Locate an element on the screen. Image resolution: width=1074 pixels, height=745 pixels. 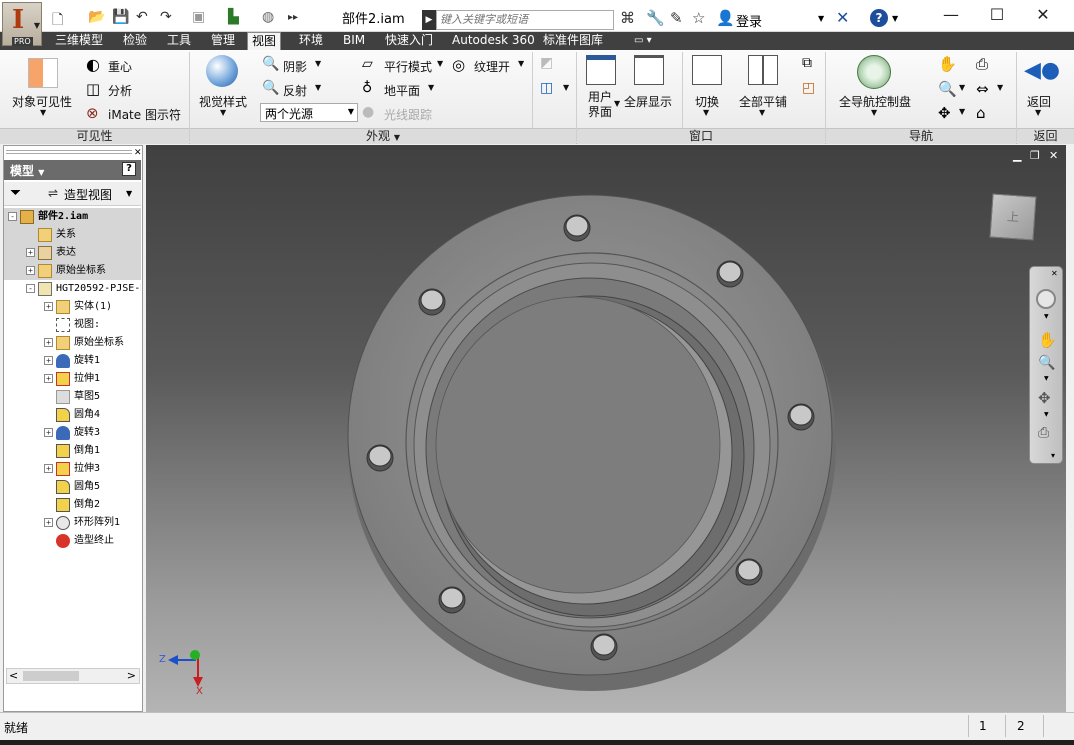
shadows-button: 阴影 is located at coordinates (295, 66).